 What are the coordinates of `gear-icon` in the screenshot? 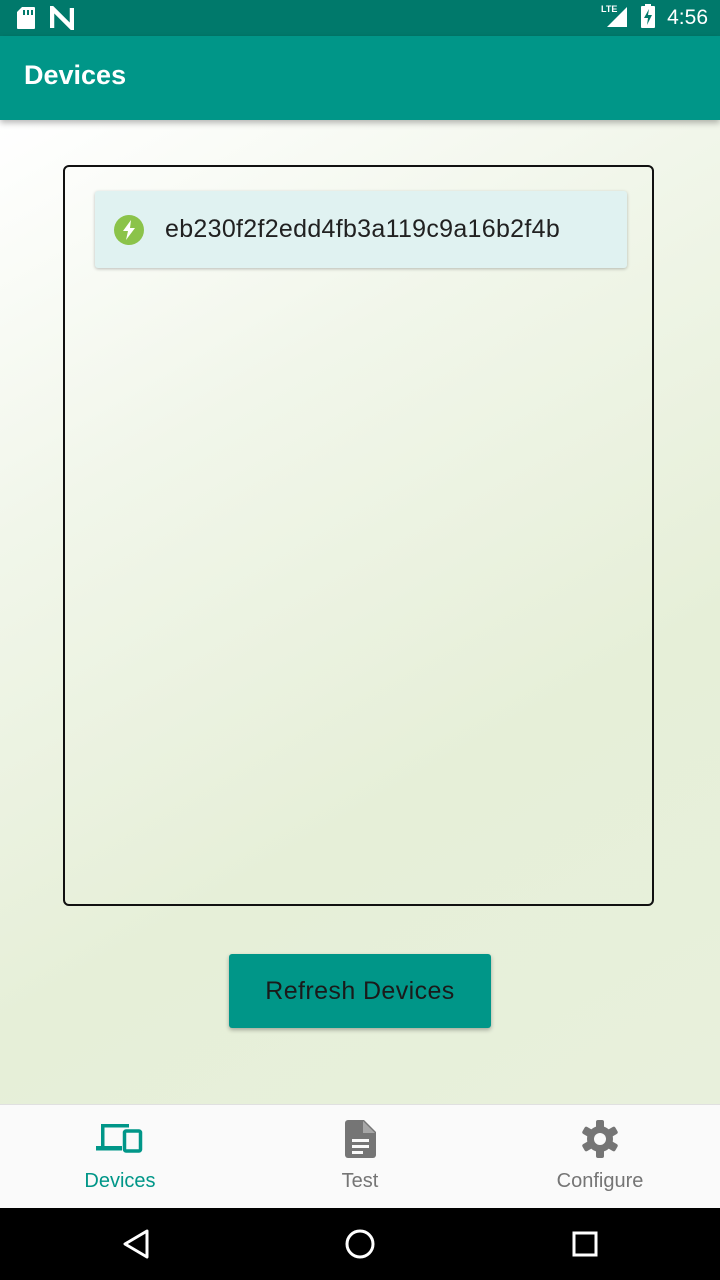 It's located at (600, 1139).